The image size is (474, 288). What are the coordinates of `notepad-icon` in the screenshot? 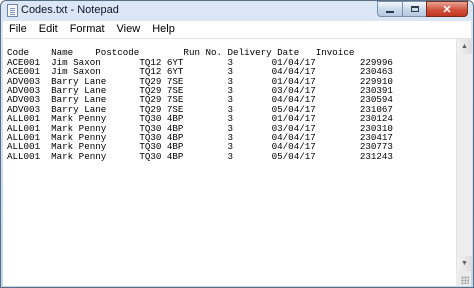 It's located at (12, 10).